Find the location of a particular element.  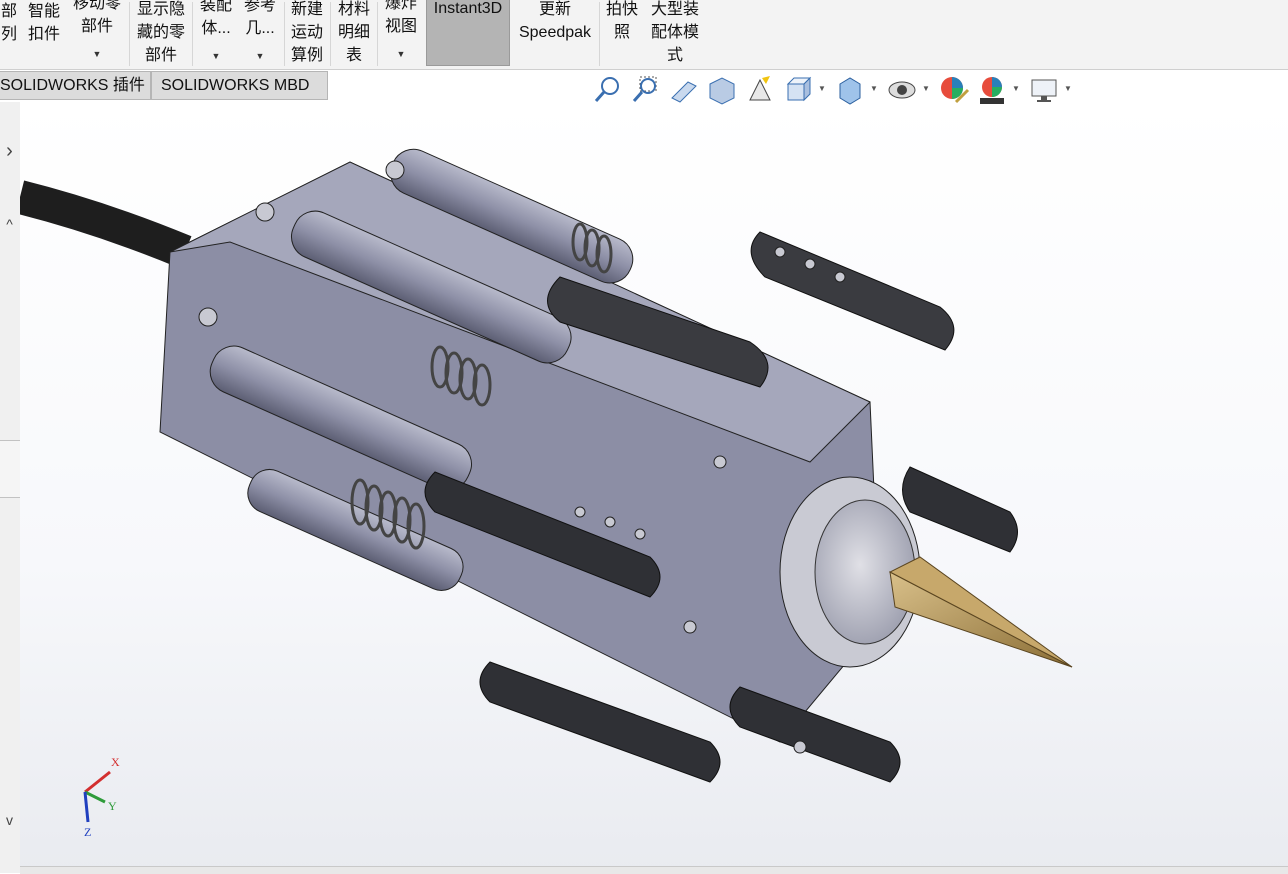

ribbon-label: 更新 is located at coordinates (554, 9).